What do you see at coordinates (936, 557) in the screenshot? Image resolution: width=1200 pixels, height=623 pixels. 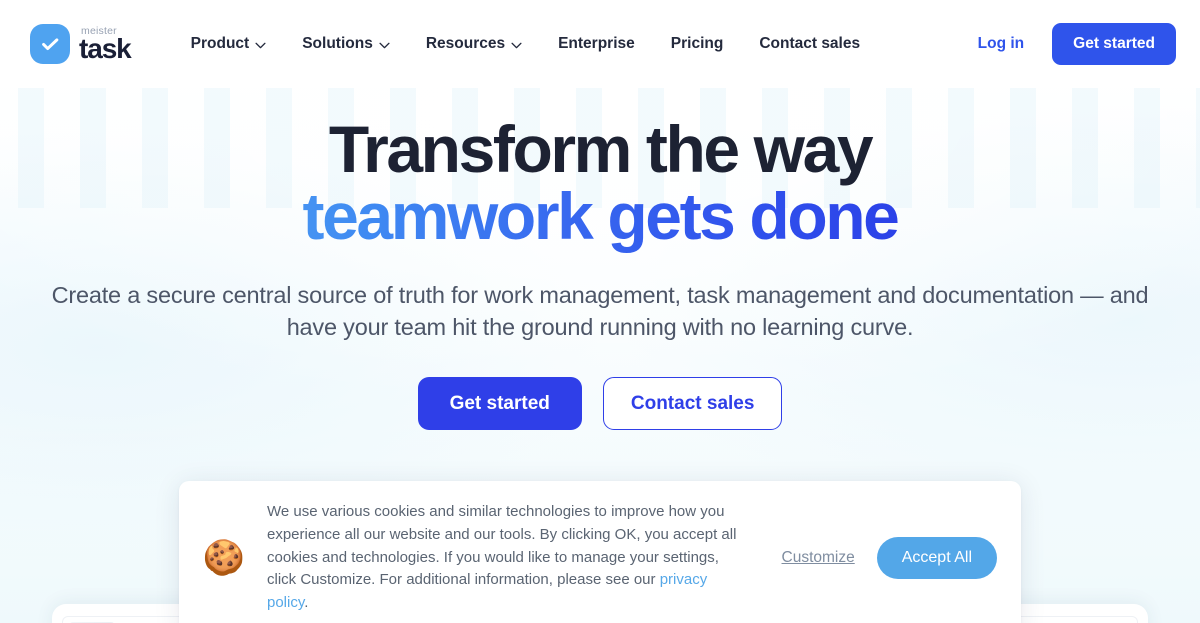 I see `accept-all-cookies-button: Accept All` at bounding box center [936, 557].